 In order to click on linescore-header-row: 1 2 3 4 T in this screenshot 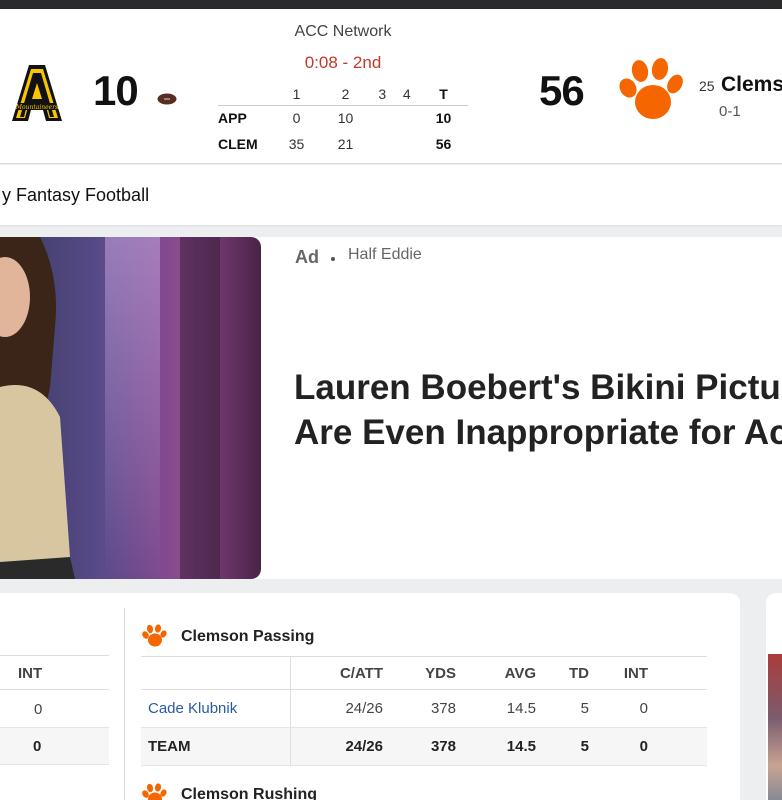, I will do `click(343, 94)`.